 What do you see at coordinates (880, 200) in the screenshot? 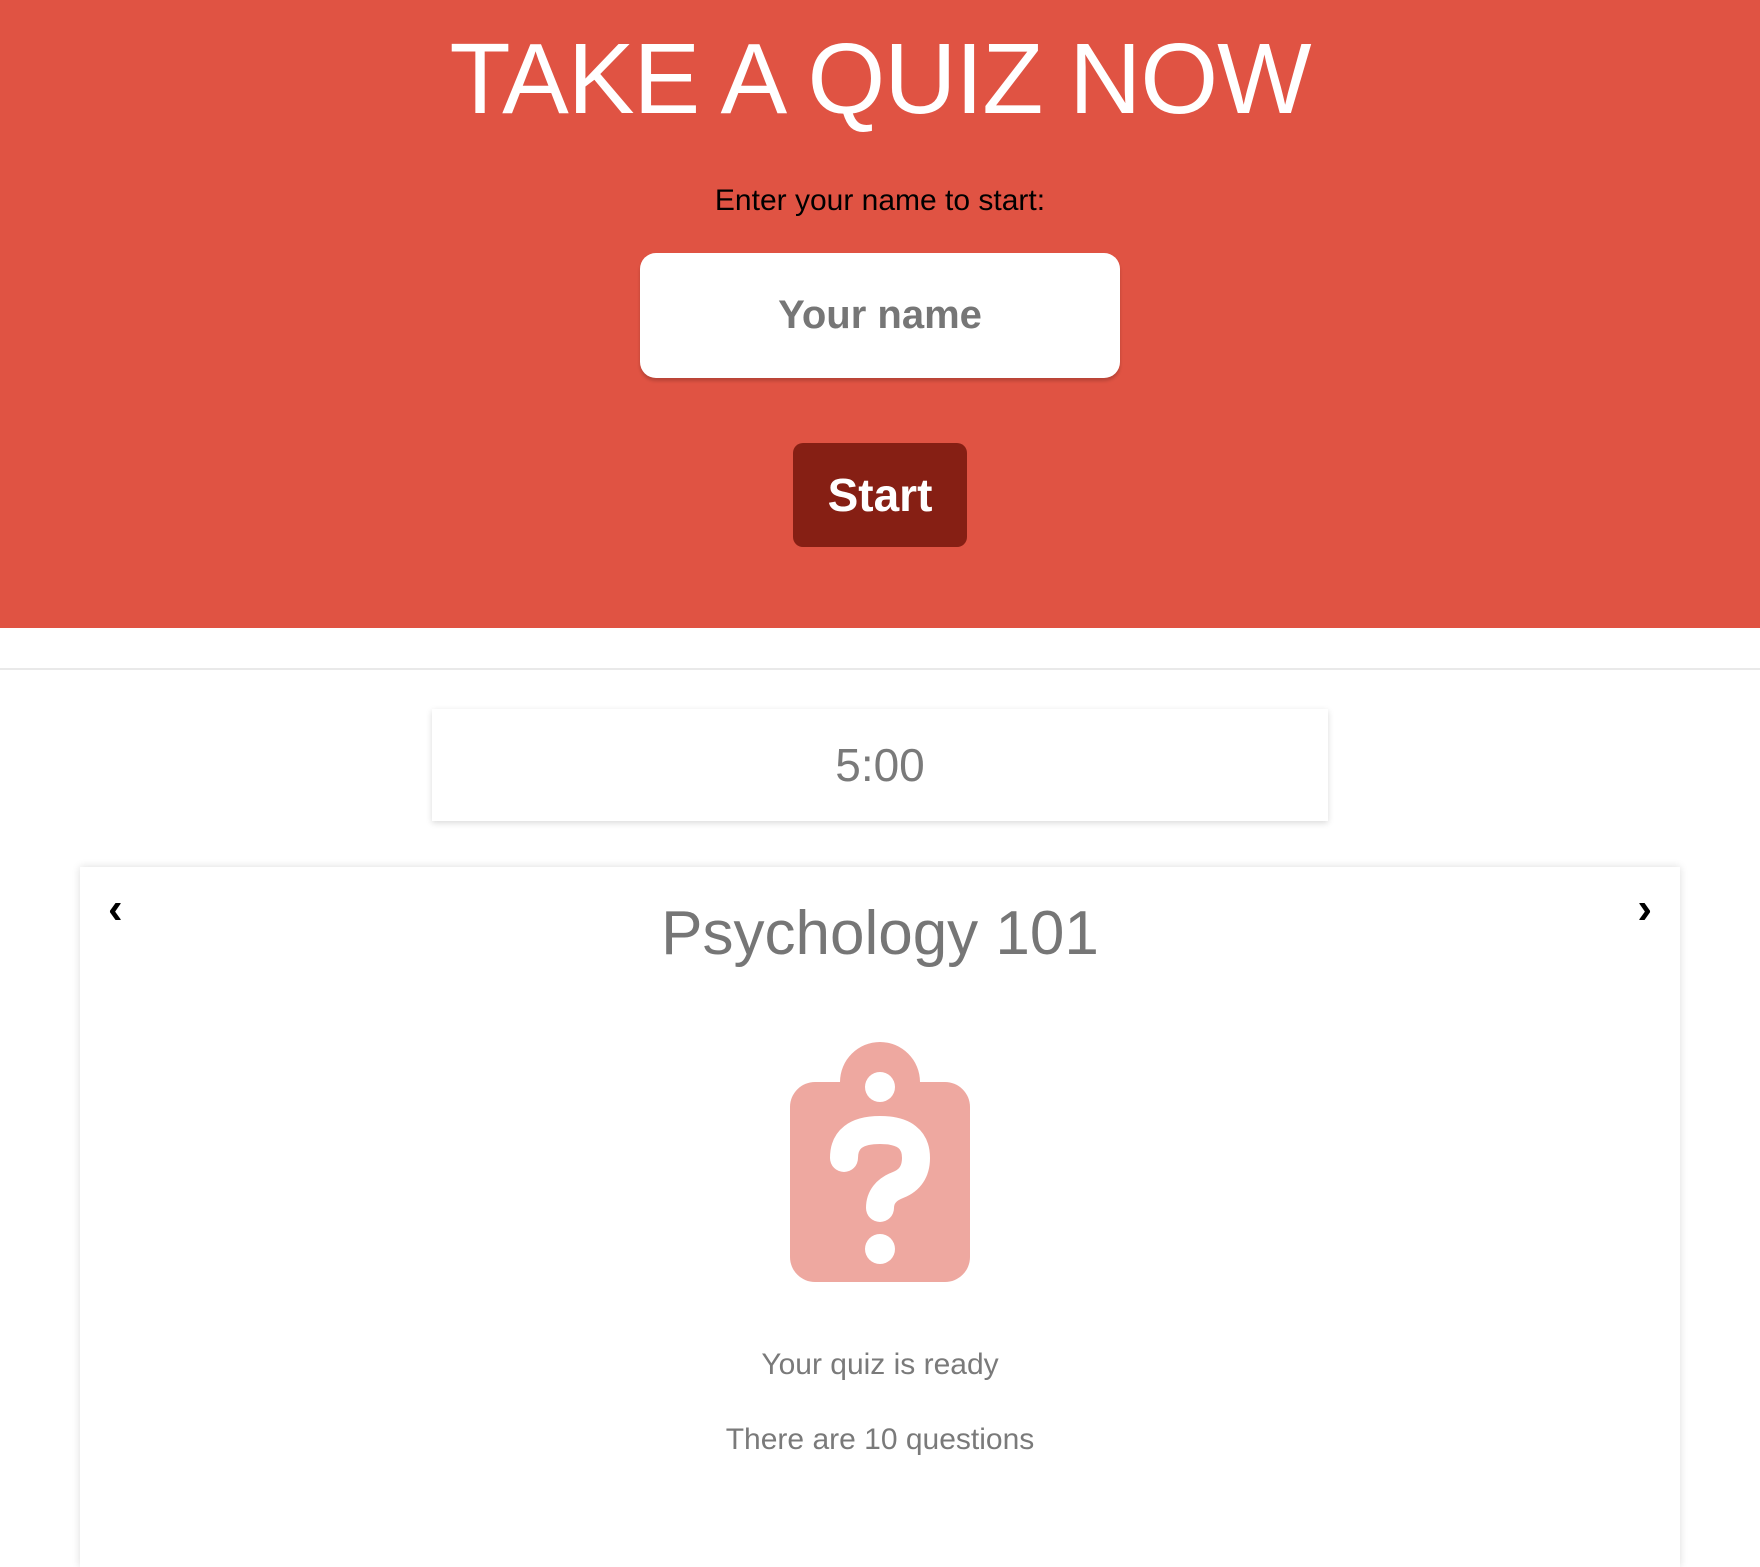
I see `name-prompt: Enter your name to start:` at bounding box center [880, 200].